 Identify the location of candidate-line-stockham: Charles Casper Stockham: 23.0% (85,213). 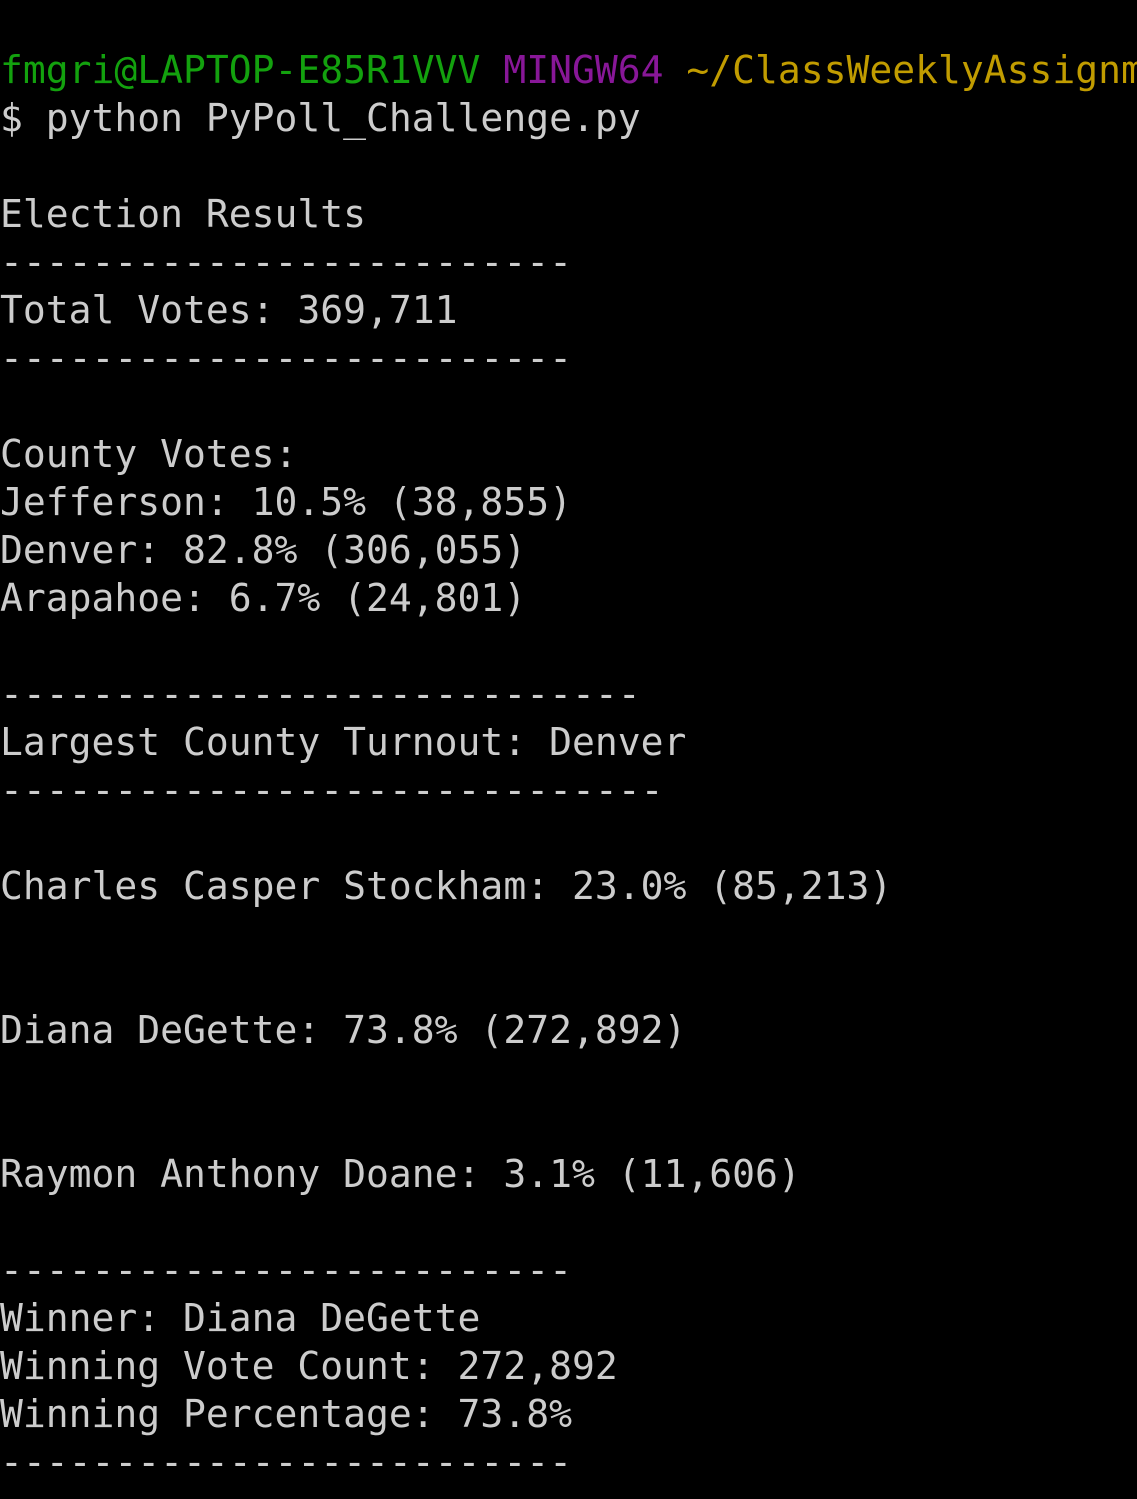
(446, 886).